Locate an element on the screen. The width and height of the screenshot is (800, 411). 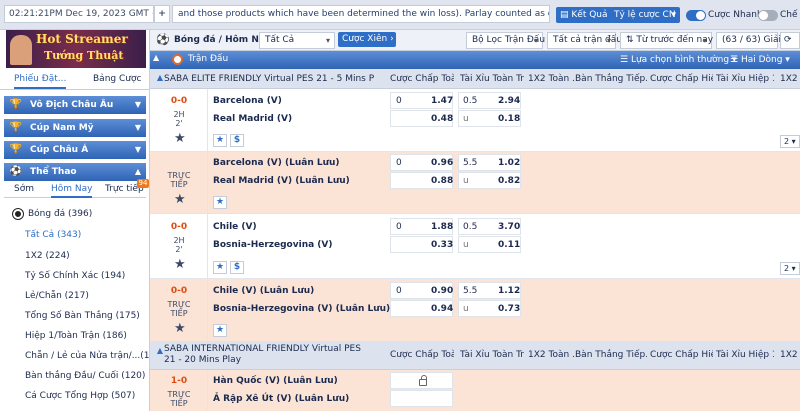
list-item: Chẵn / Lẻ của Nửa trận/...(180) is located at coordinates (94, 356).